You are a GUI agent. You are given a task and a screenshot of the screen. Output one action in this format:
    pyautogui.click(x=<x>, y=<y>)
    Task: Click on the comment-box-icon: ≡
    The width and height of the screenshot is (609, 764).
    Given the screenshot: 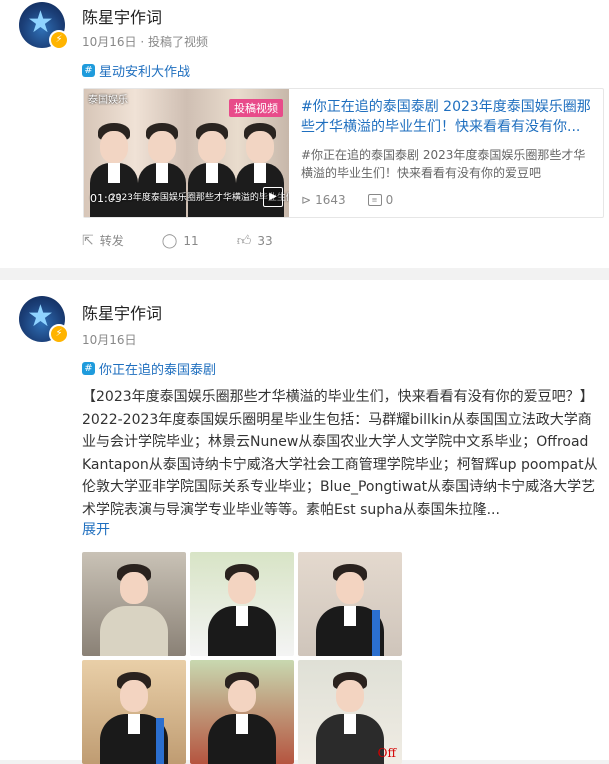 What is the action you would take?
    pyautogui.click(x=374, y=200)
    